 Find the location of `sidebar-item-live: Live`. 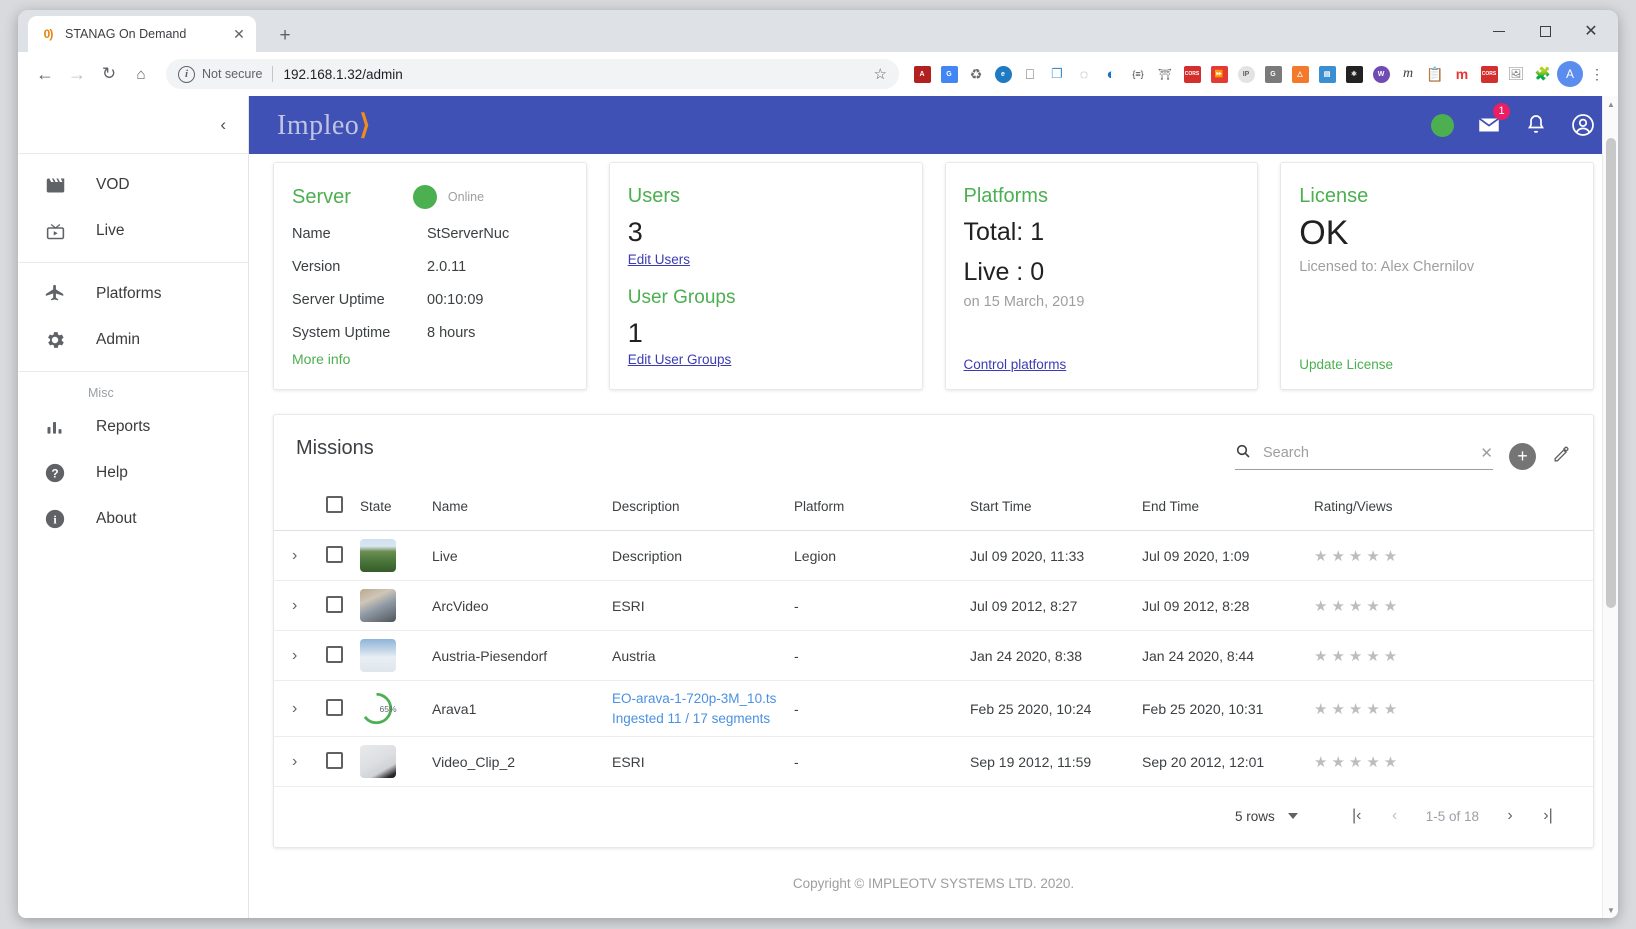

sidebar-item-live: Live is located at coordinates (133, 231).